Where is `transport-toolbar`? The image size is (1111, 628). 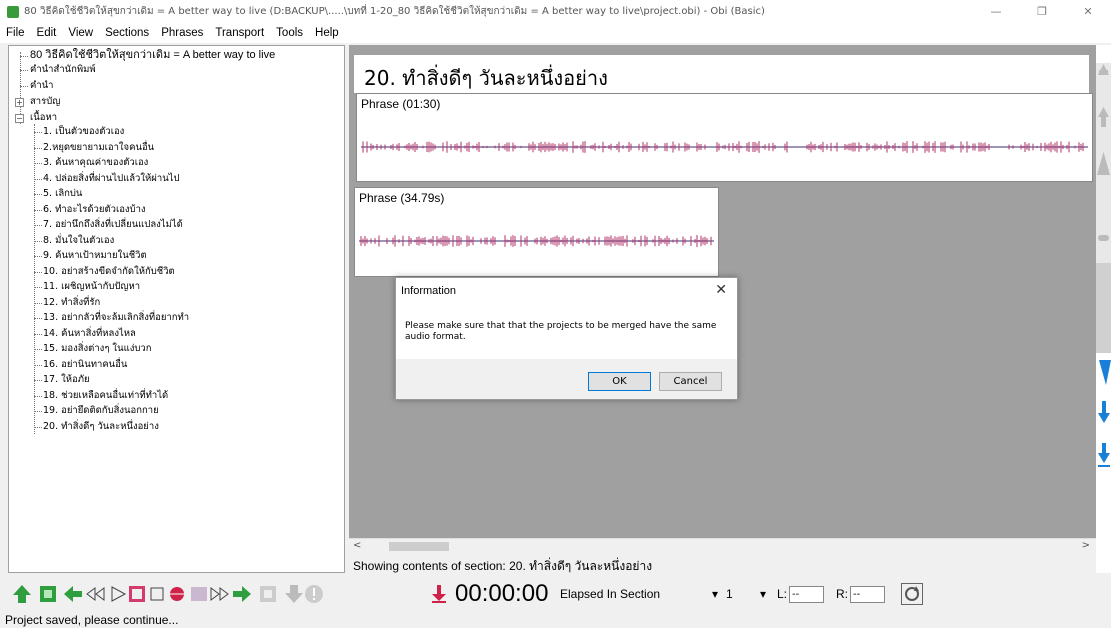
transport-toolbar is located at coordinates (555, 594).